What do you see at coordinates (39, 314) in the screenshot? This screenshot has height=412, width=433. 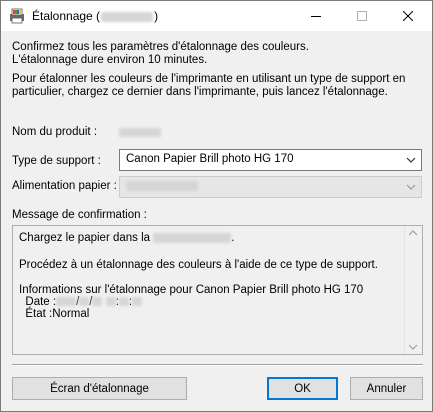 I see `state-label: État :` at bounding box center [39, 314].